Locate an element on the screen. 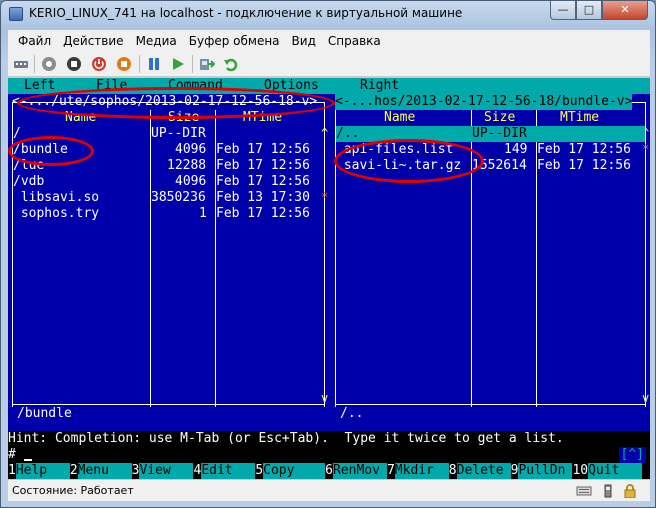 The image size is (656, 508). f3-view-button: 3 View is located at coordinates (162, 471).